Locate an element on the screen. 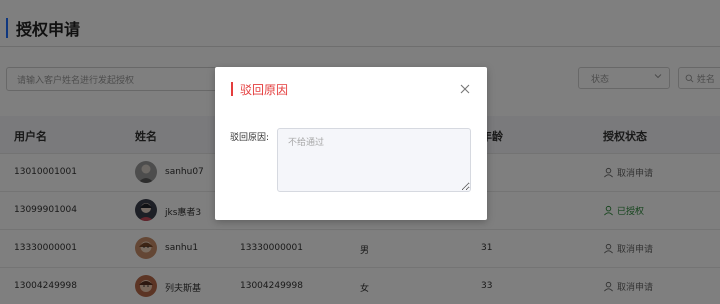  reject-reason-textarea is located at coordinates (374, 160).